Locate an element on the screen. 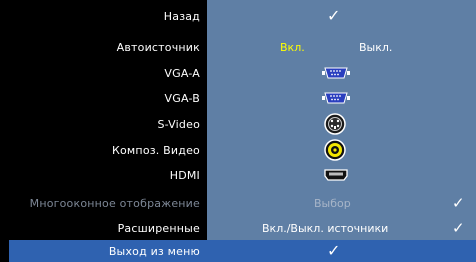 The height and width of the screenshot is (262, 476). auto-source-off-option: Выкл. is located at coordinates (375, 47).